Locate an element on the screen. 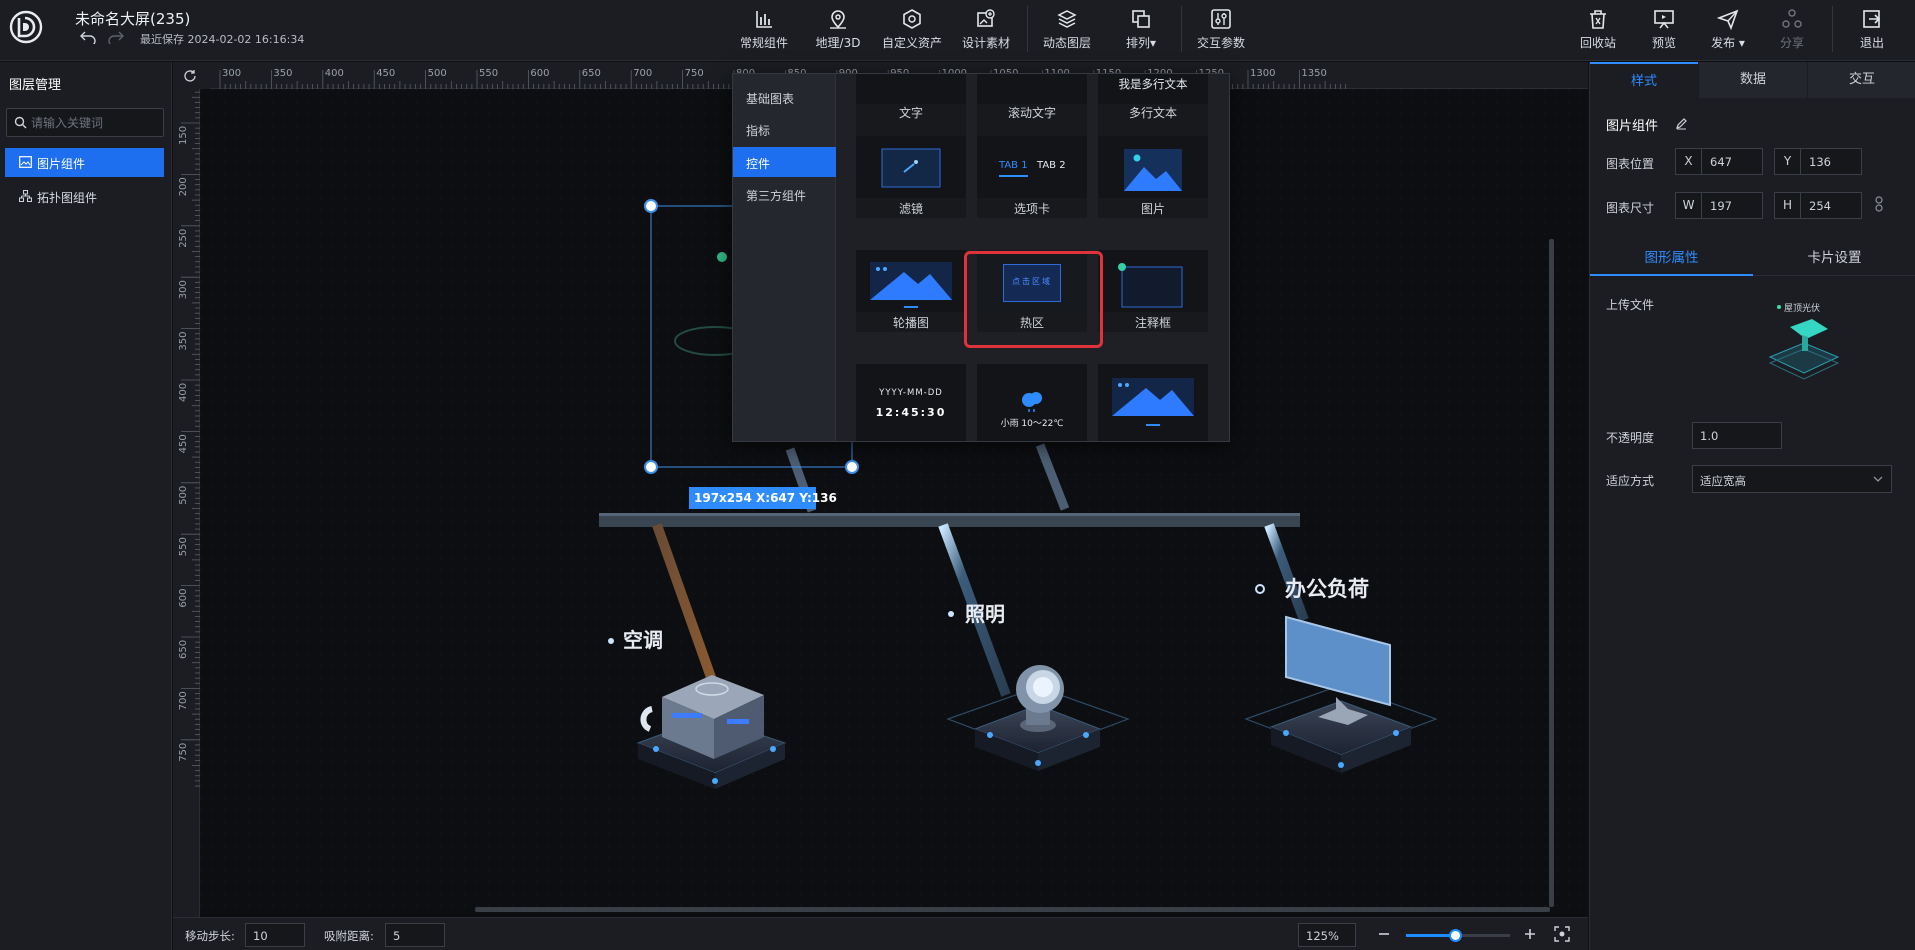 This screenshot has height=950, width=1915. move-step-label: 移动步长: is located at coordinates (210, 936).